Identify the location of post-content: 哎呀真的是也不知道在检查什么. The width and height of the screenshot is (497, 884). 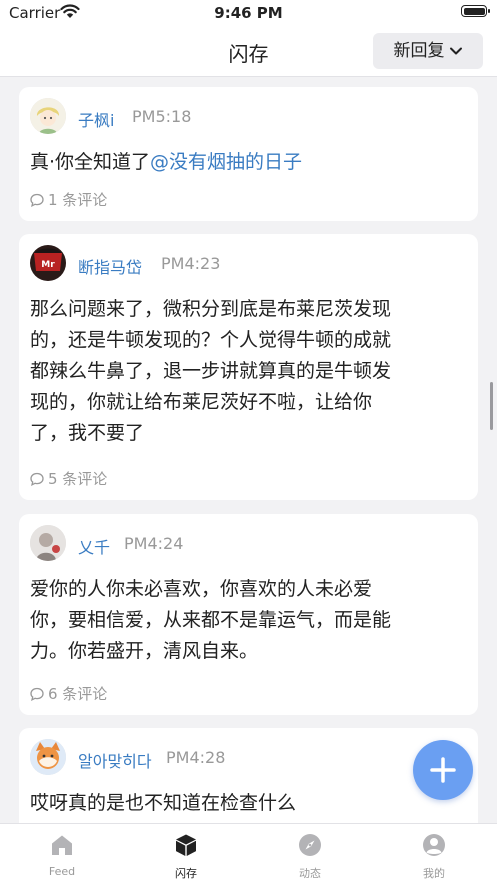
(247, 803).